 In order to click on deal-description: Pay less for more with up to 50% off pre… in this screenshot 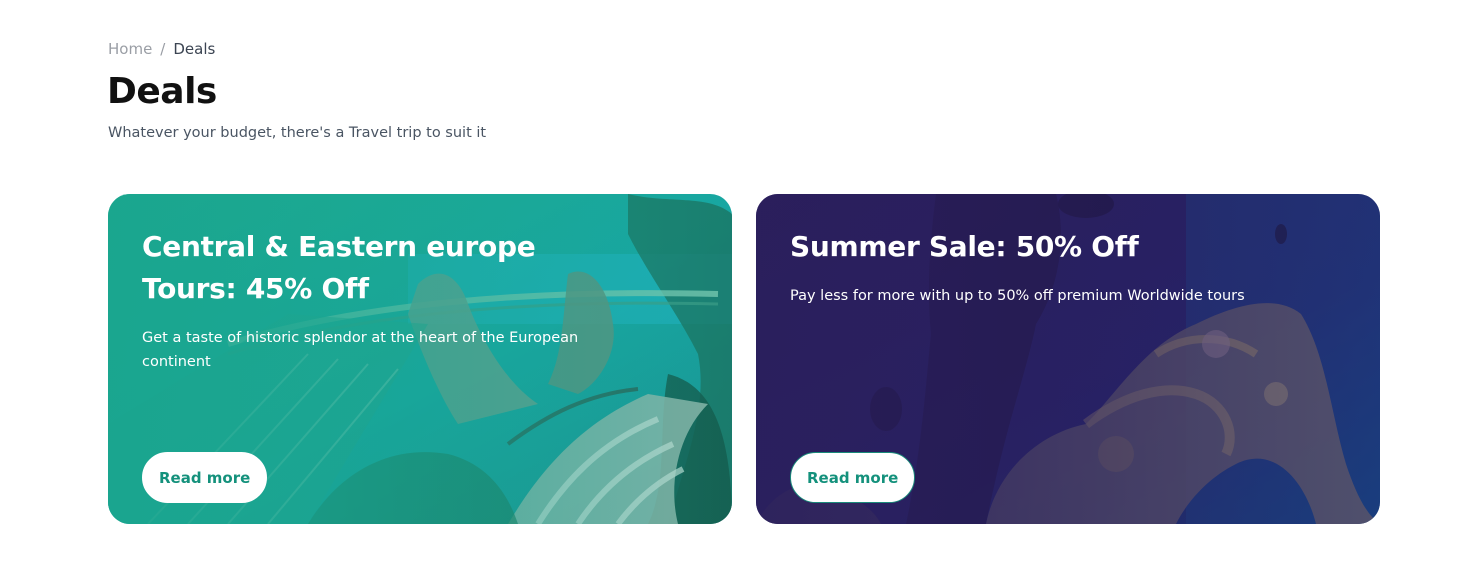, I will do `click(1017, 296)`.